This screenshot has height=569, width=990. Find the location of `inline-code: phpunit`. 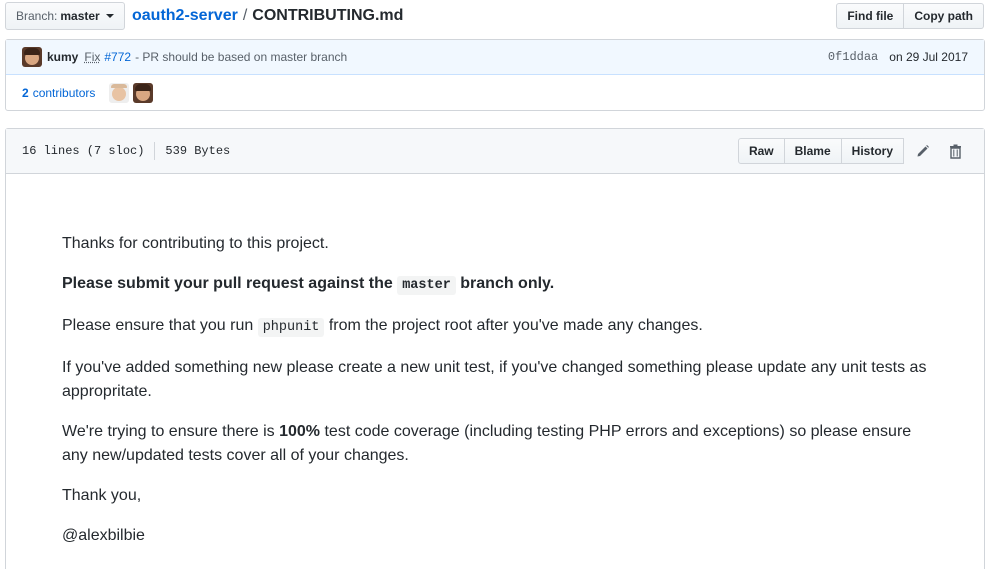

inline-code: phpunit is located at coordinates (291, 327).